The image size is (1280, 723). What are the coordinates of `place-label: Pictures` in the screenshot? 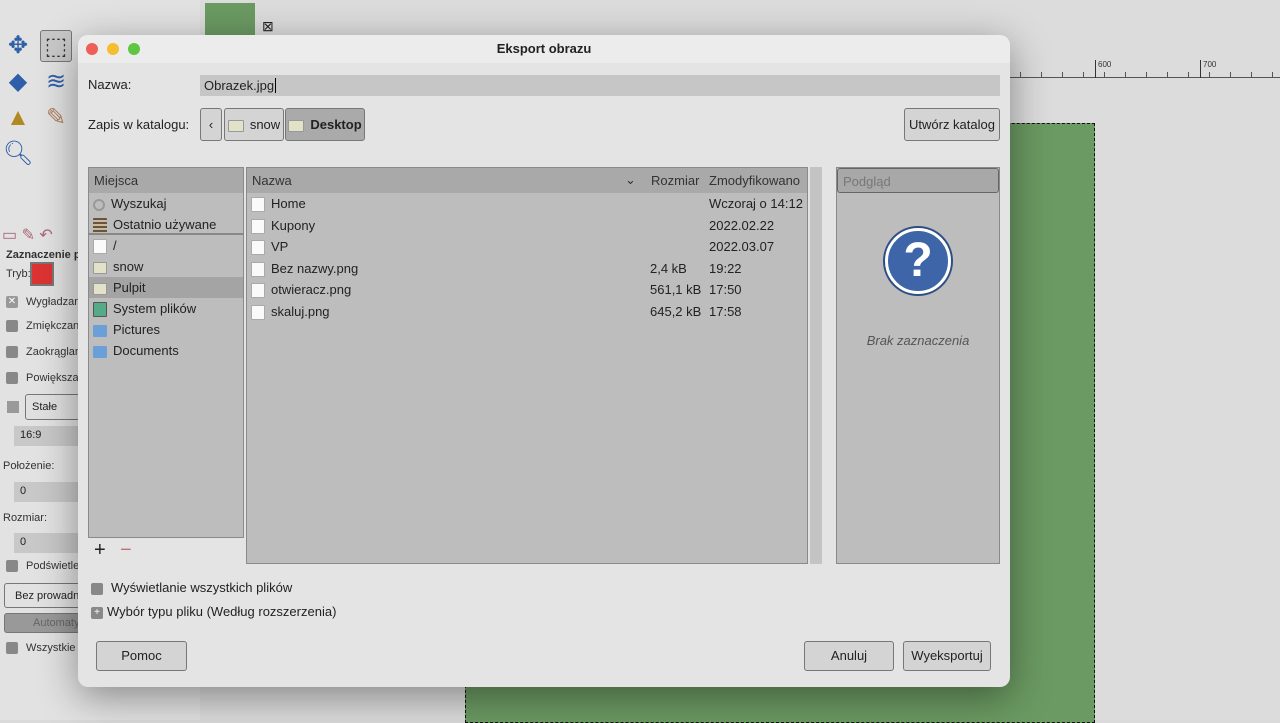 It's located at (136, 329).